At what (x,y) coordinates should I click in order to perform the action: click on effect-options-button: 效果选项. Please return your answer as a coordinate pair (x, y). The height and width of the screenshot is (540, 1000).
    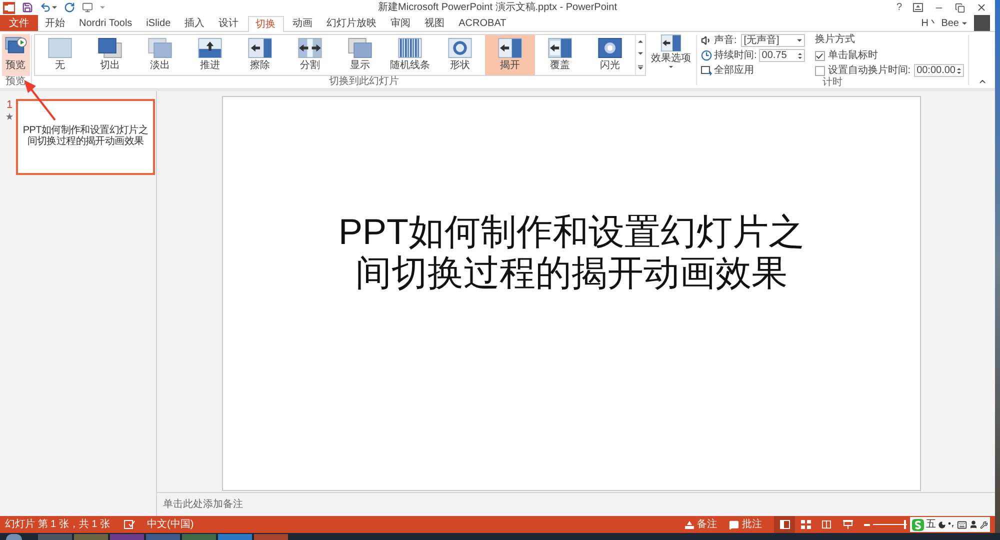
    Looking at the image, I should click on (671, 55).